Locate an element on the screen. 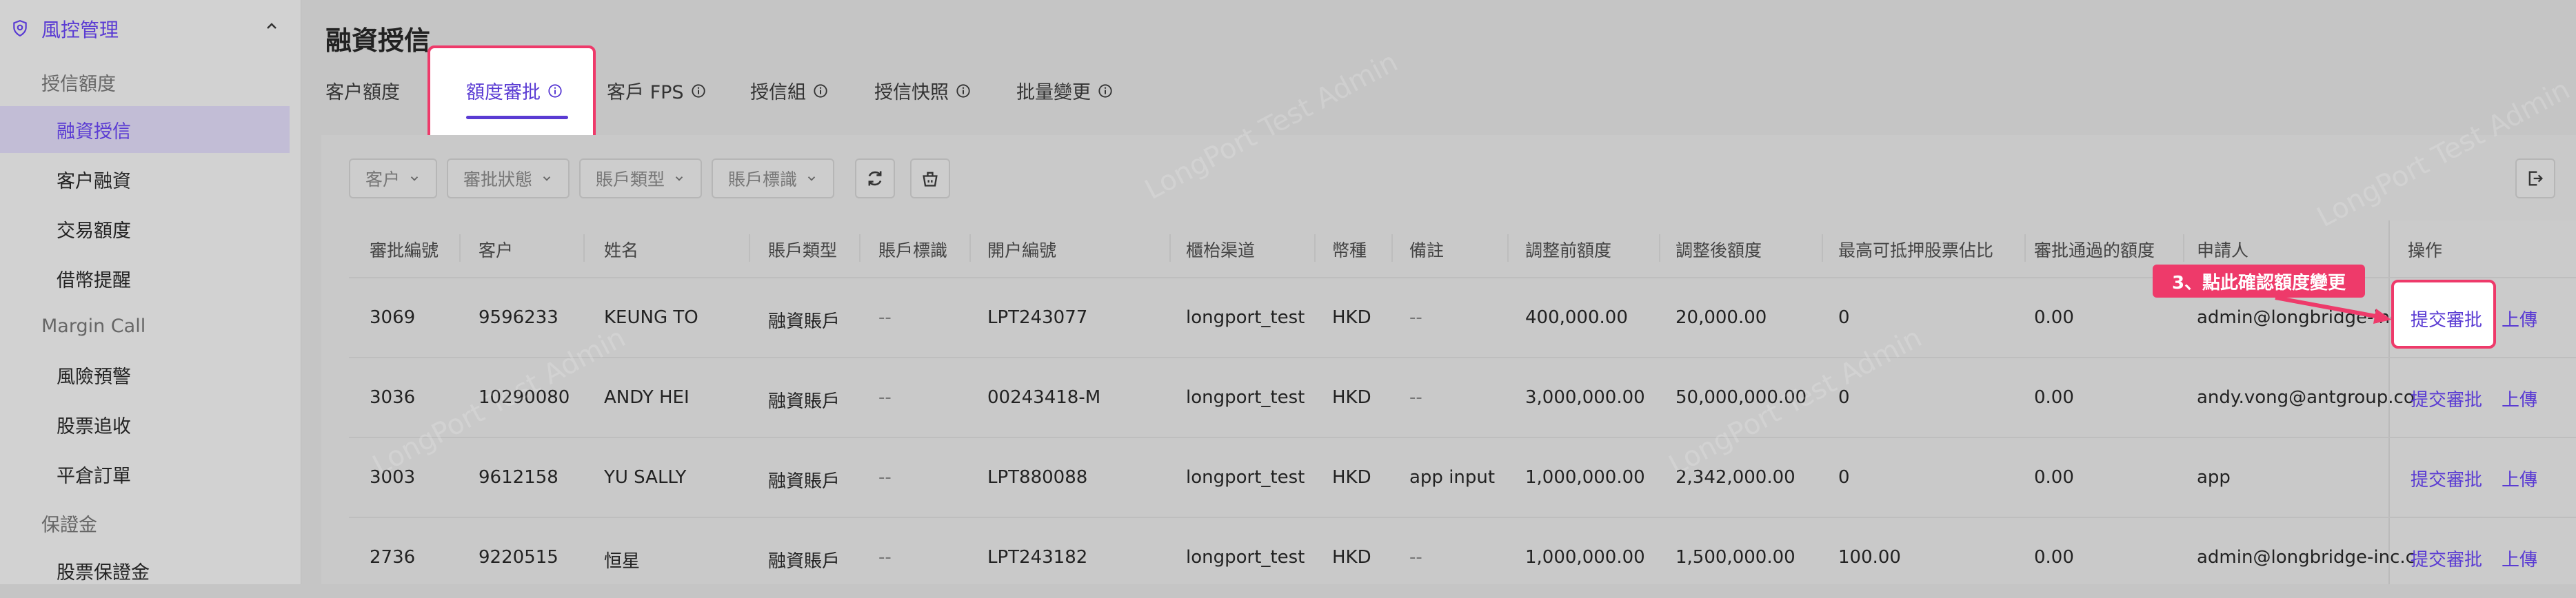 This screenshot has width=2576, height=598. tab-batch-change: 批量變更 is located at coordinates (1064, 90).